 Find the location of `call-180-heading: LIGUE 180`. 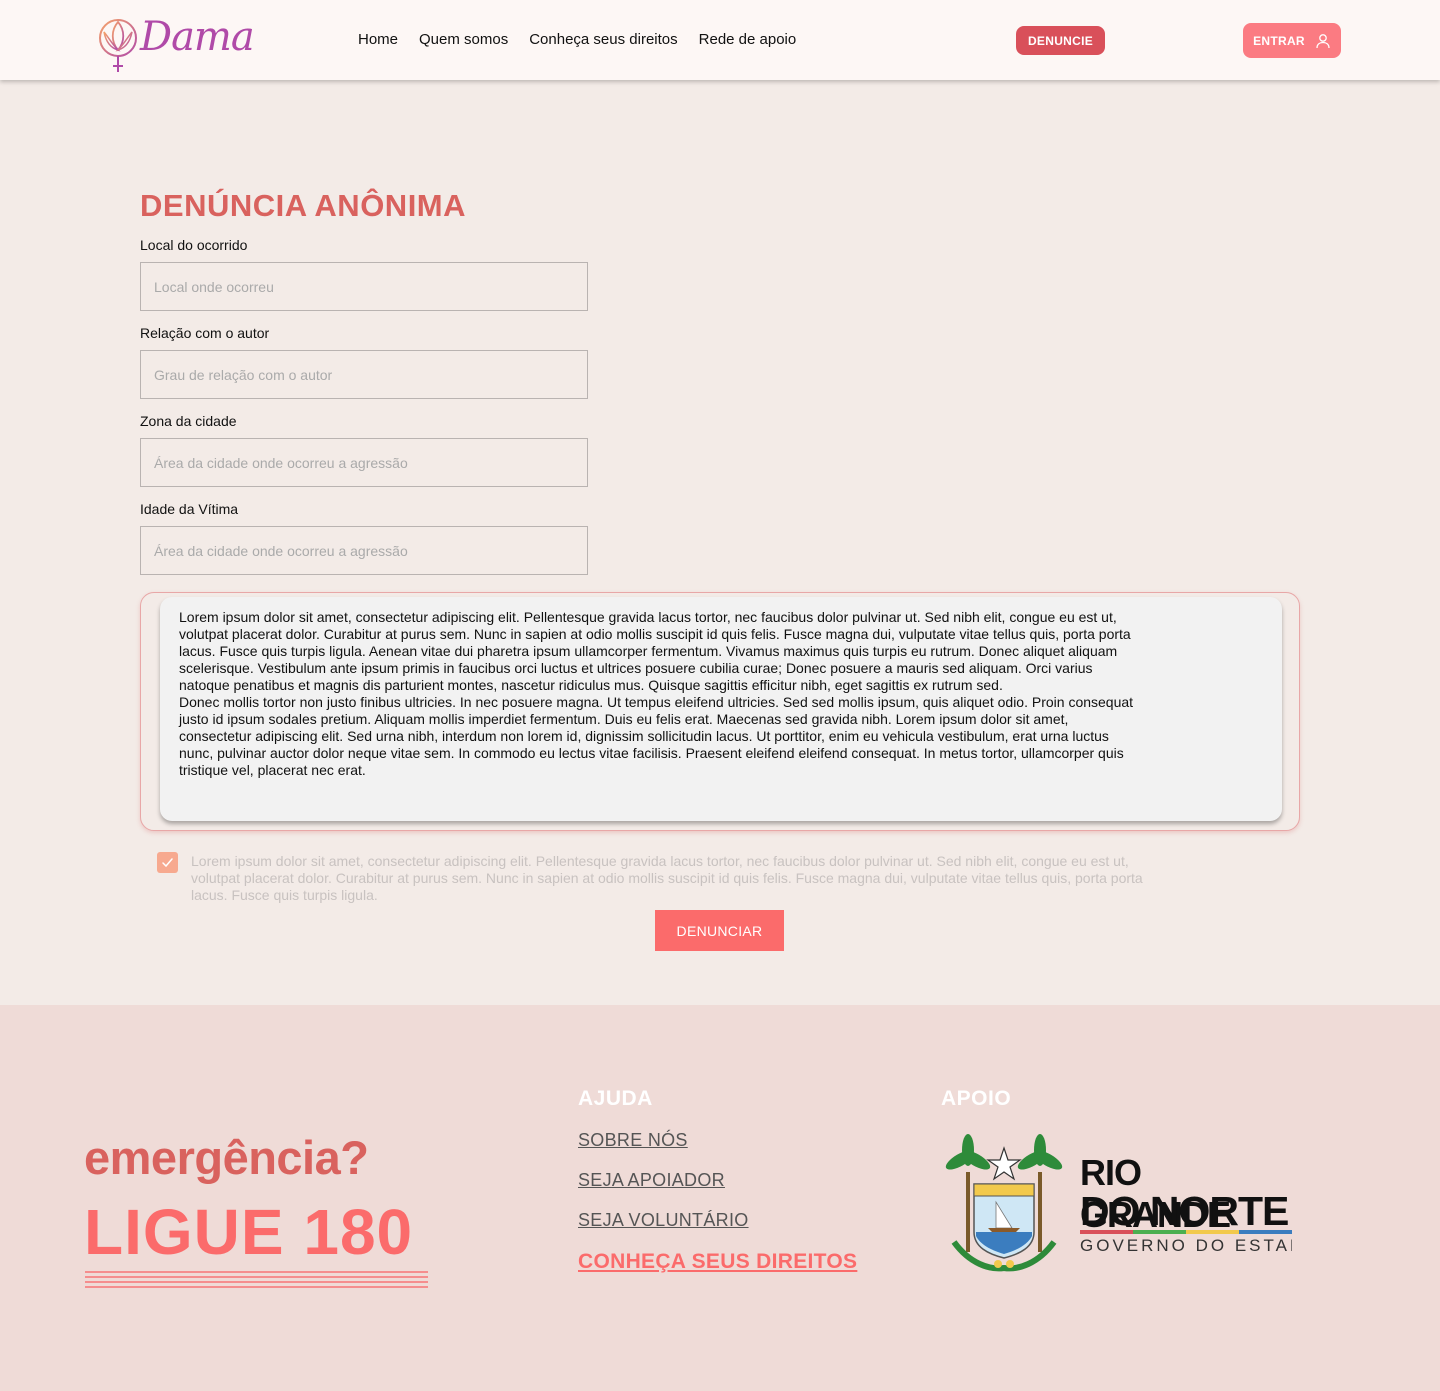

call-180-heading: LIGUE 180 is located at coordinates (249, 1232).